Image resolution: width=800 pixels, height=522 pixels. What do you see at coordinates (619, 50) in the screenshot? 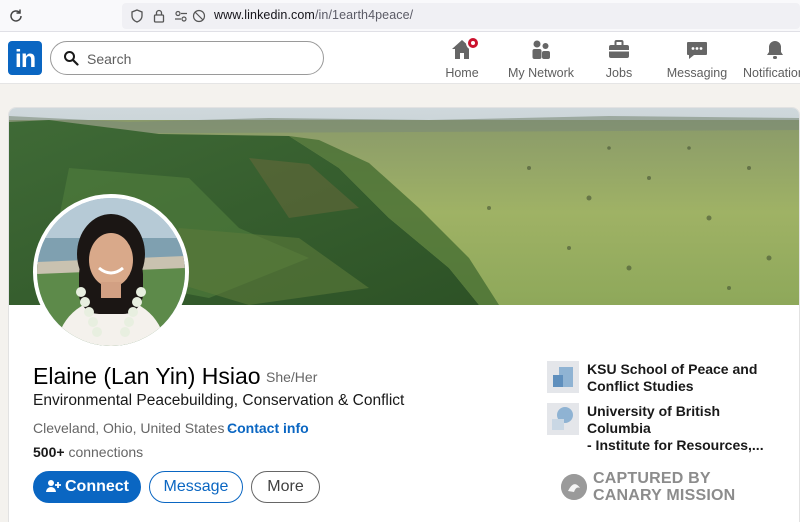
I see `briefcase-icon` at bounding box center [619, 50].